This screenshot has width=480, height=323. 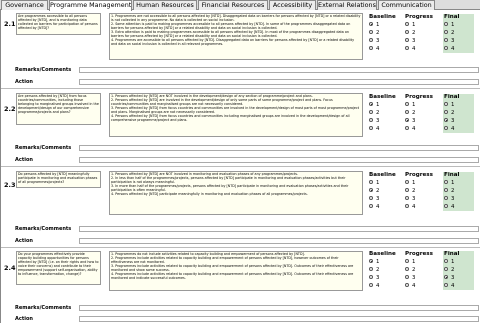 I want to click on baseline-option-2: 2, so click(x=387, y=191).